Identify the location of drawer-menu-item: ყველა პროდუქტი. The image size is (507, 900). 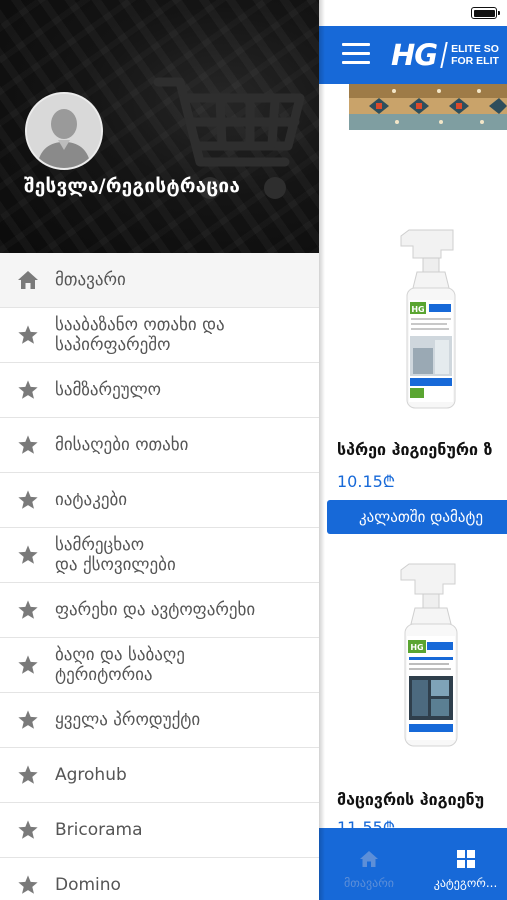
(159, 720).